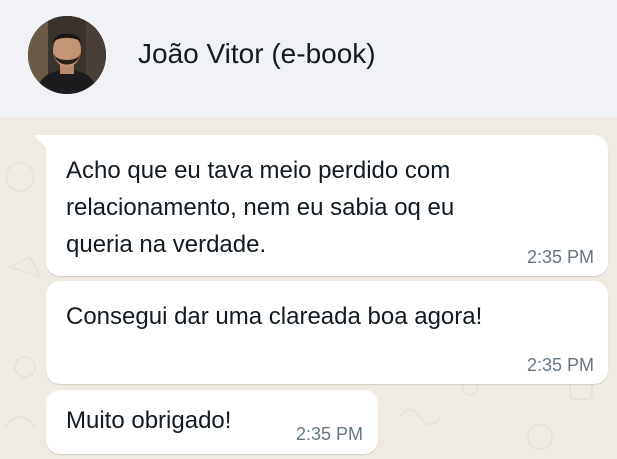 The height and width of the screenshot is (459, 617). Describe the element at coordinates (257, 54) in the screenshot. I see `contact-name: João Vitor (e-book)` at that location.